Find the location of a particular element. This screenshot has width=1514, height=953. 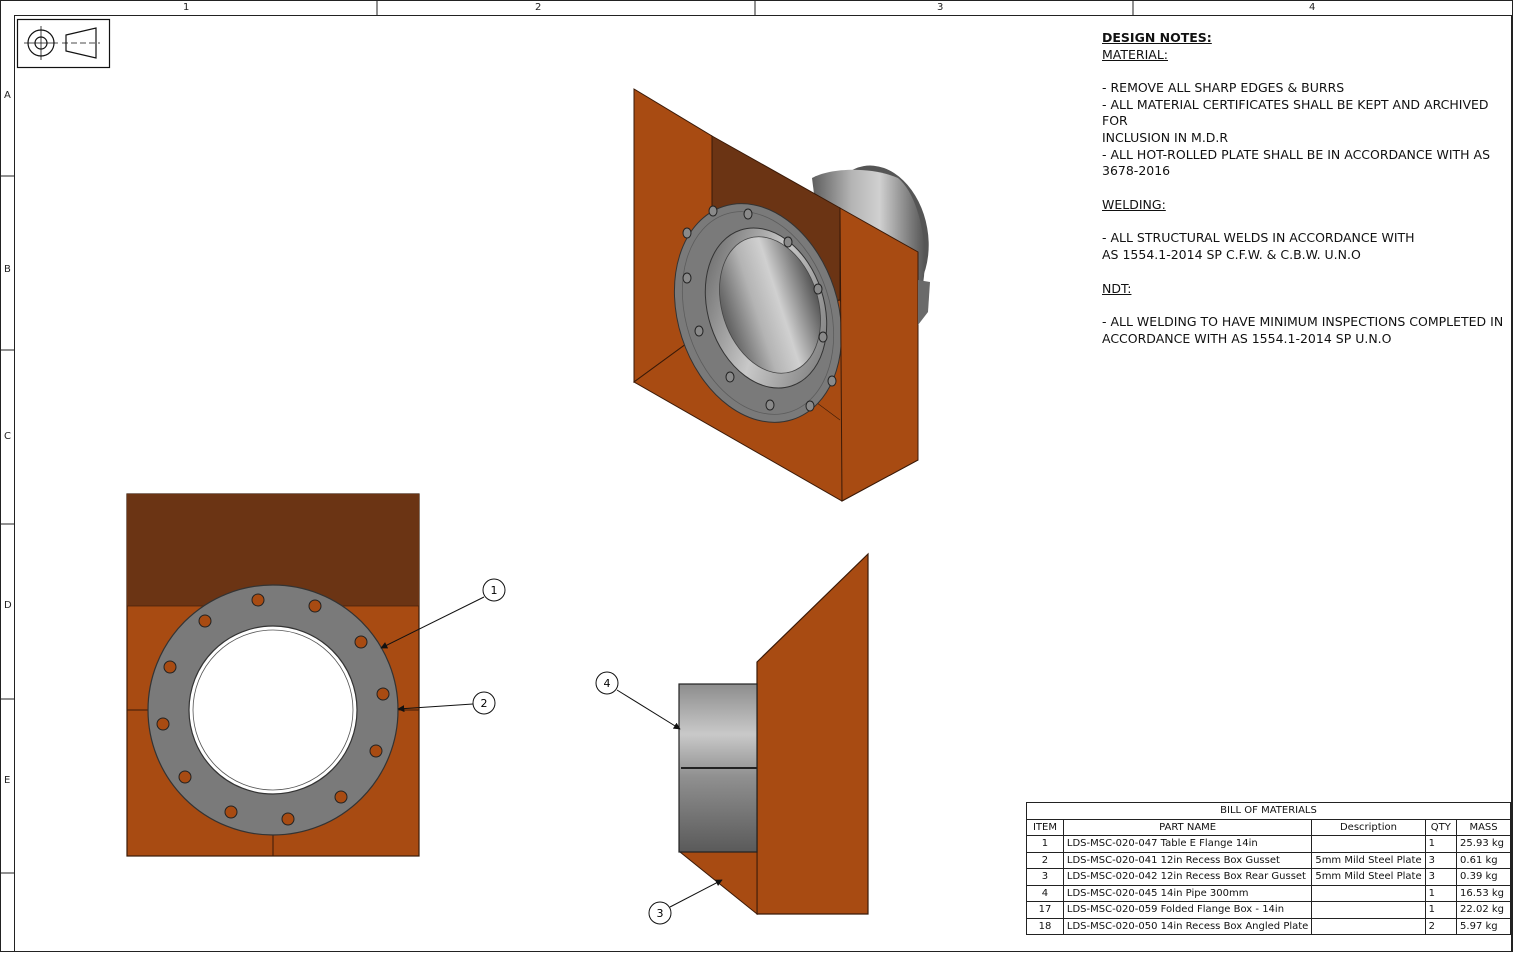

bom-cell: 16.53 kg is located at coordinates (1483, 893).